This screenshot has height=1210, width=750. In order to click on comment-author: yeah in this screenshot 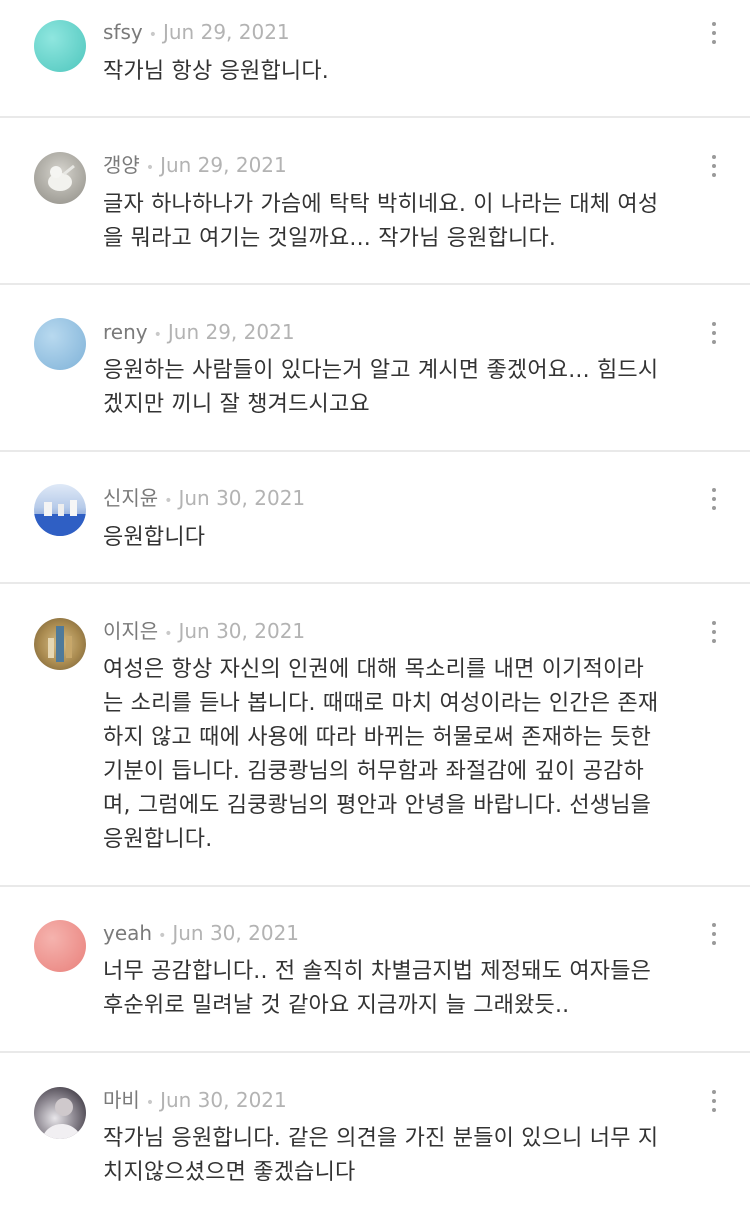, I will do `click(127, 933)`.